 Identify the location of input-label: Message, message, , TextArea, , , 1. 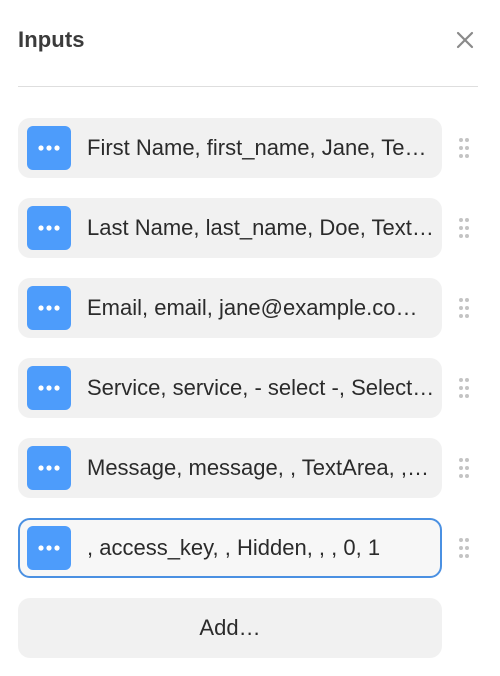
(261, 467).